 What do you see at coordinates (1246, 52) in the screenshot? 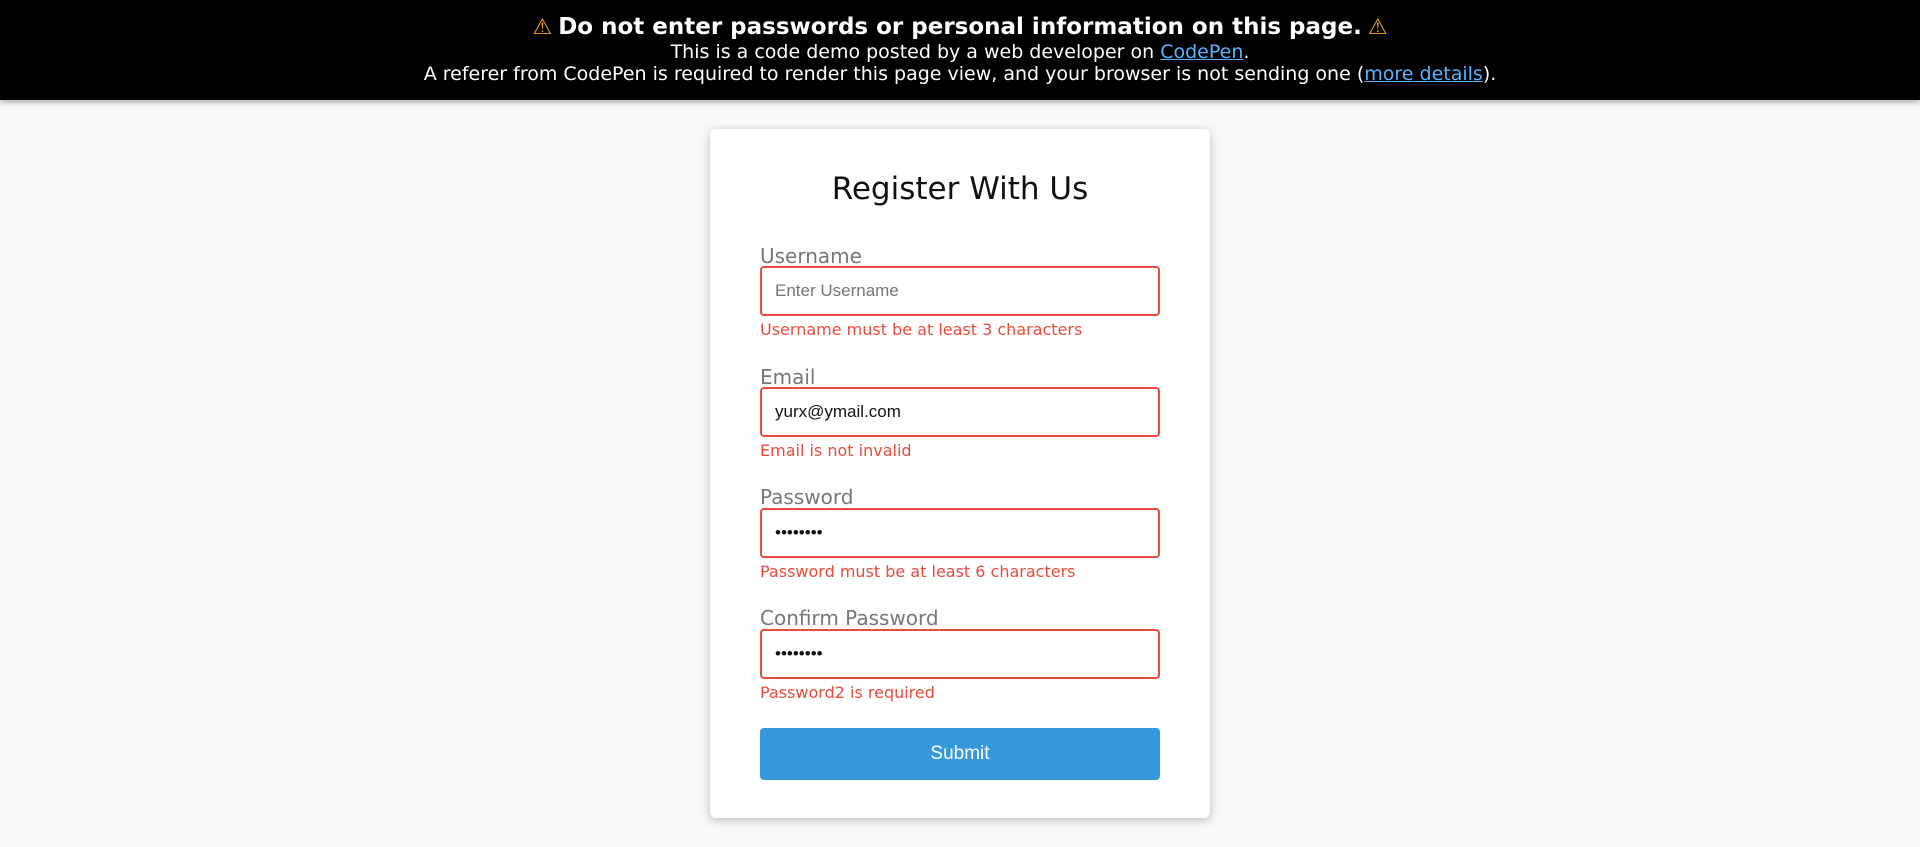
I see `banner-line2-suffix: .` at bounding box center [1246, 52].